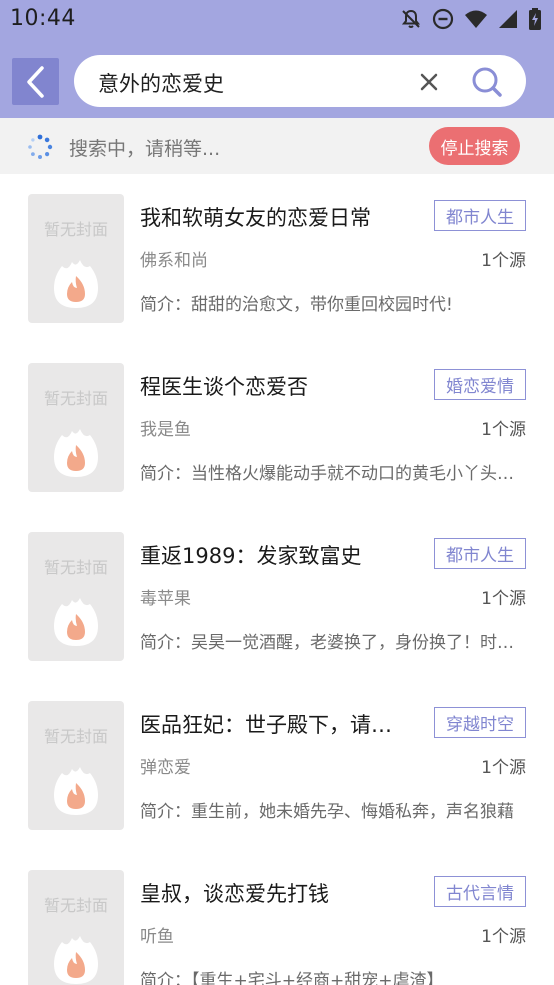 The image size is (554, 985). I want to click on do-not-disturb-icon, so click(443, 19).